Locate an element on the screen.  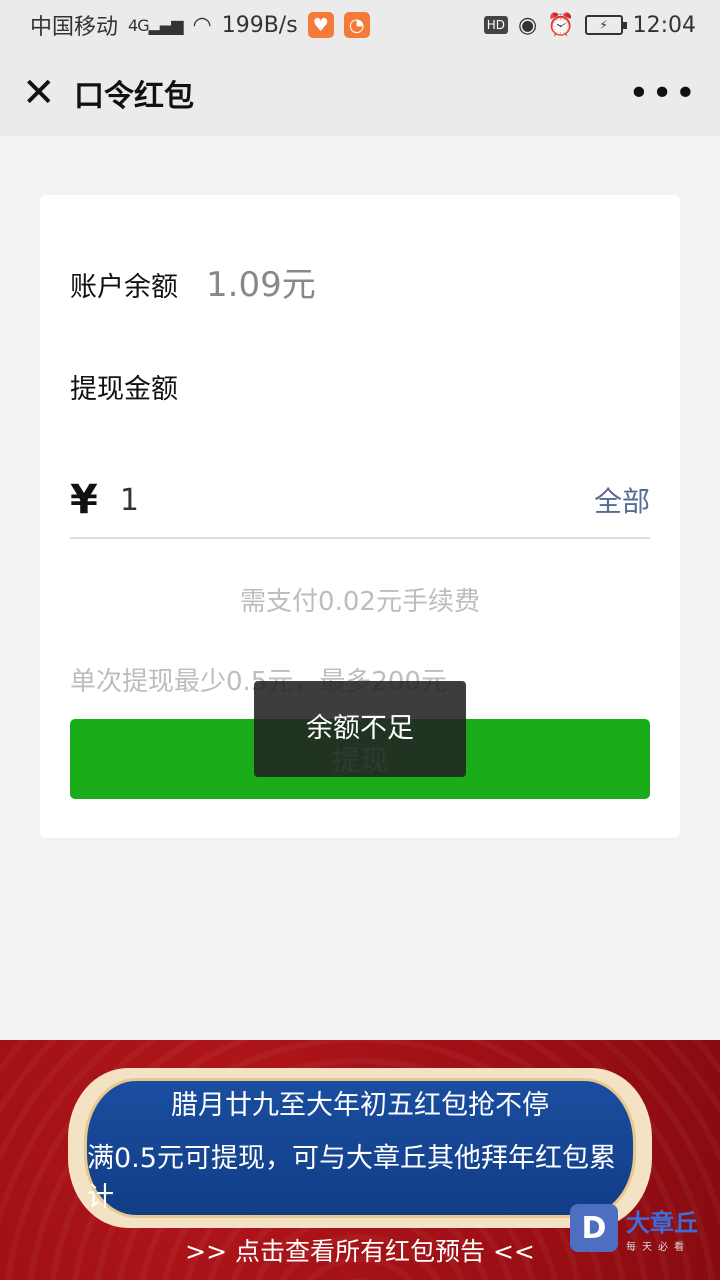
watermark-logo: D is located at coordinates (594, 1228).